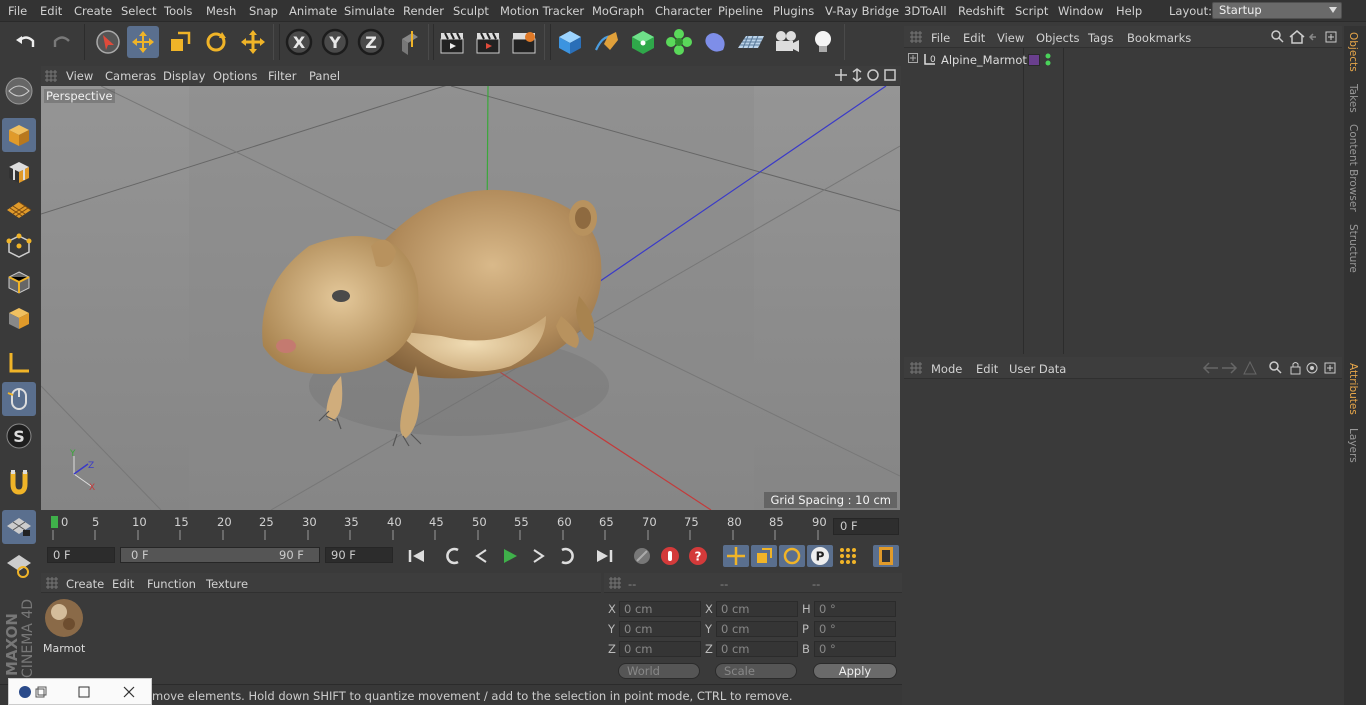 This screenshot has height=705, width=1366. I want to click on maximize-icon, so click(84, 692).